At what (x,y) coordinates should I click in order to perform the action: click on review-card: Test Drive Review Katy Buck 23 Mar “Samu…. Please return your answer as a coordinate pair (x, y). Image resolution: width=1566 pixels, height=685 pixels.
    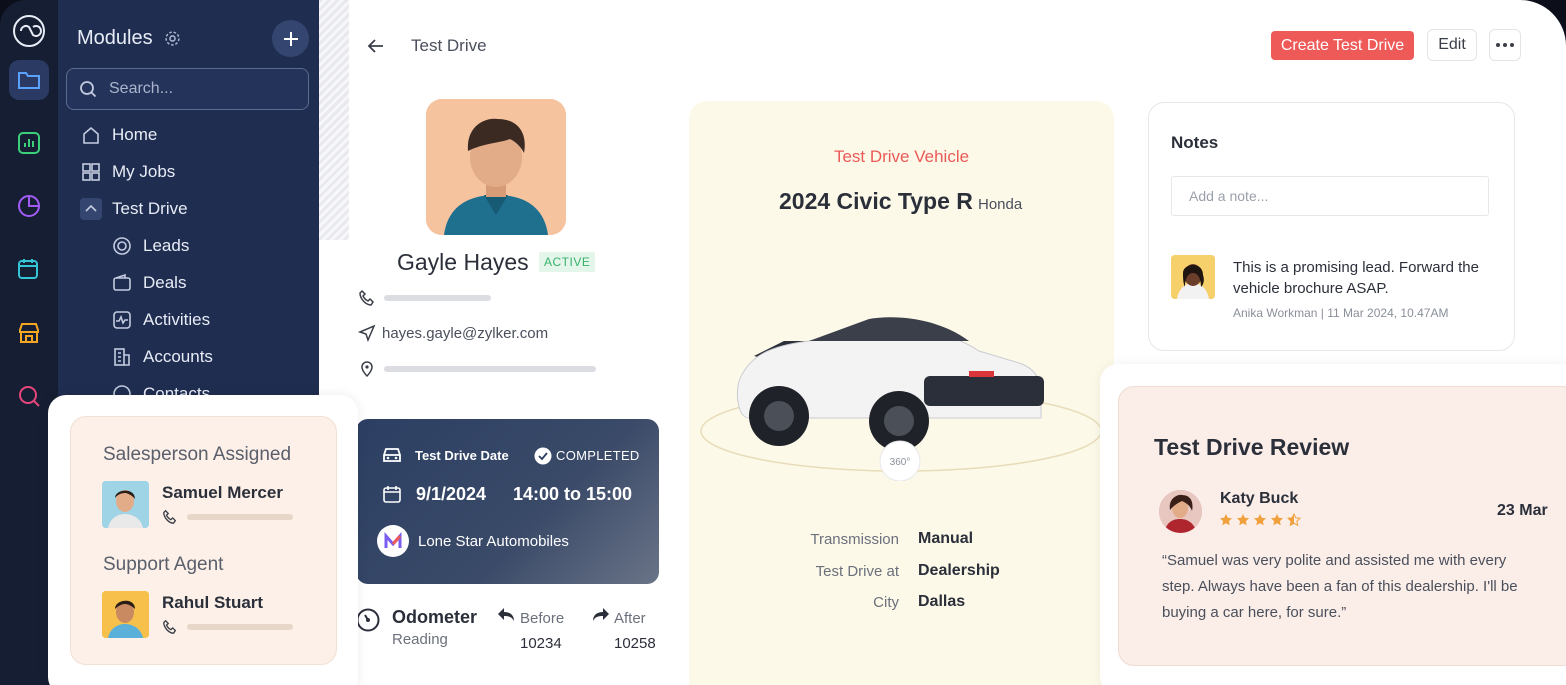
    Looking at the image, I should click on (1342, 526).